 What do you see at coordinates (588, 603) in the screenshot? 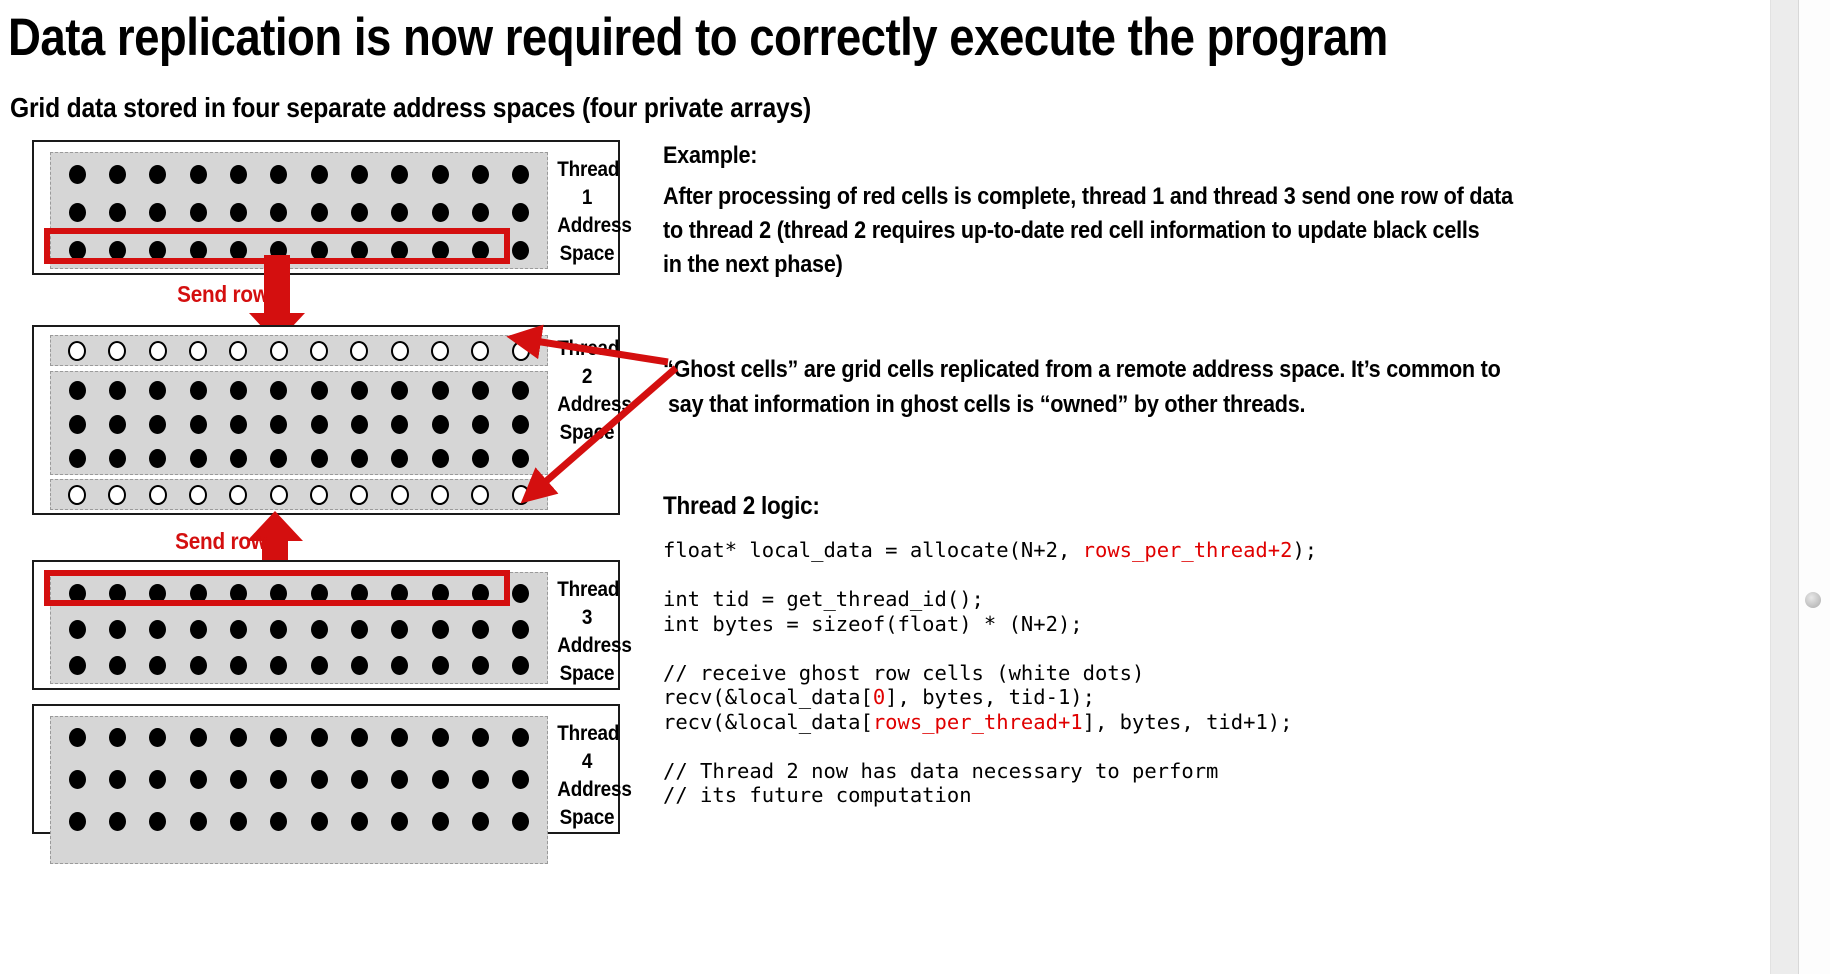
I see `thread-label-line: Thread 3` at bounding box center [588, 603].